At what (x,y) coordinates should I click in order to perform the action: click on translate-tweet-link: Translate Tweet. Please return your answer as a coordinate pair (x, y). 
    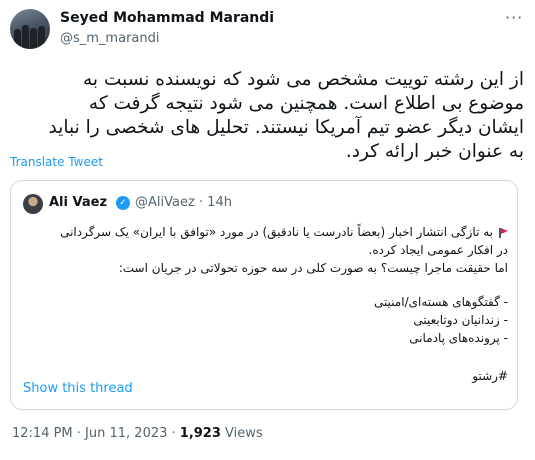
    Looking at the image, I should click on (56, 162).